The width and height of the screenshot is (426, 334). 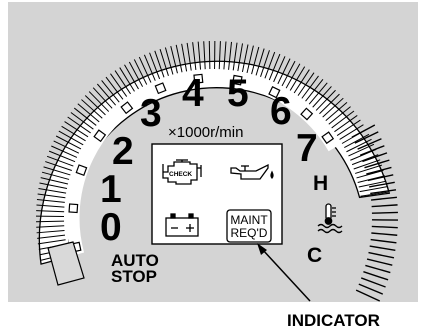 I want to click on rpm-unit-label: ×1000r/min, so click(x=205, y=132).